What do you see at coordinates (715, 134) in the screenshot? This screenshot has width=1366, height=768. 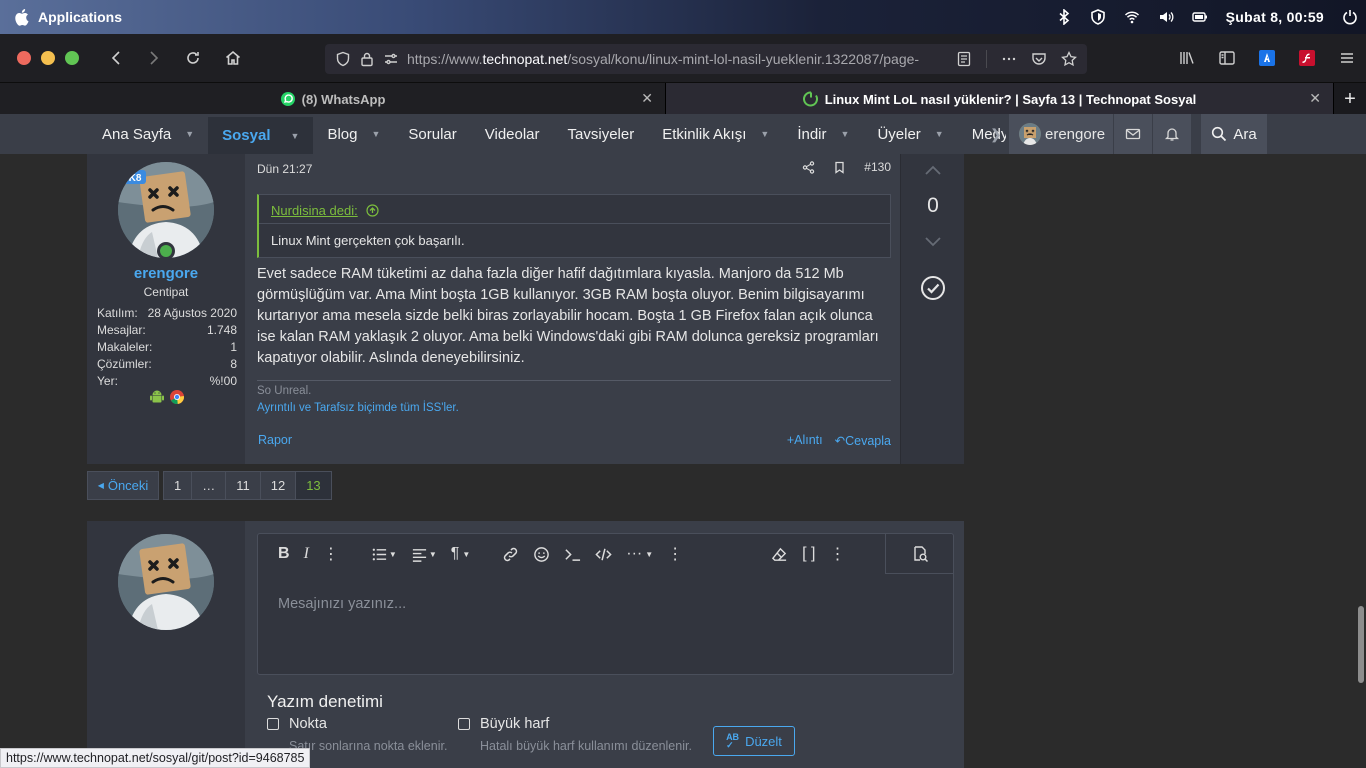 I see `nav-item-6: Etkinlik Akışı ▼` at bounding box center [715, 134].